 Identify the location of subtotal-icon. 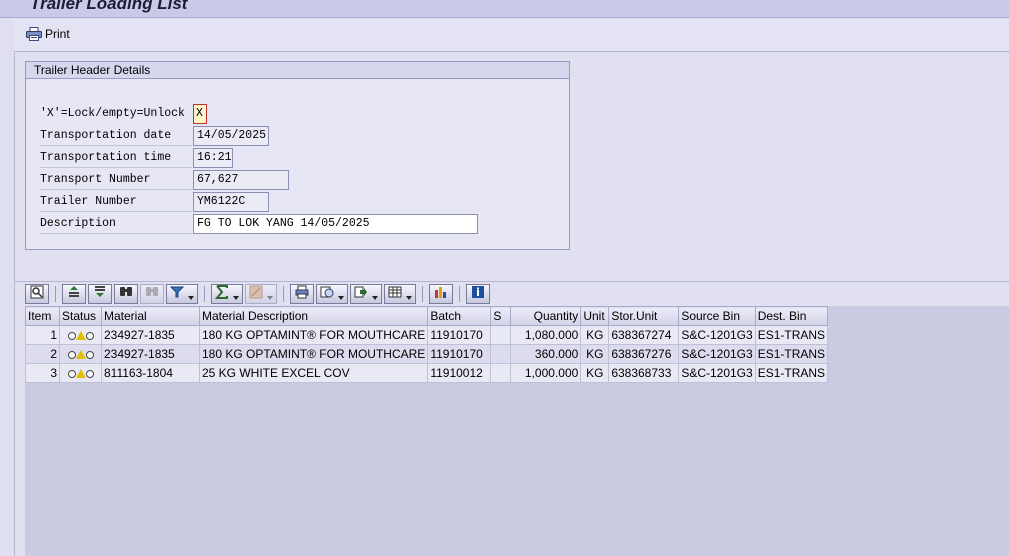
(256, 293).